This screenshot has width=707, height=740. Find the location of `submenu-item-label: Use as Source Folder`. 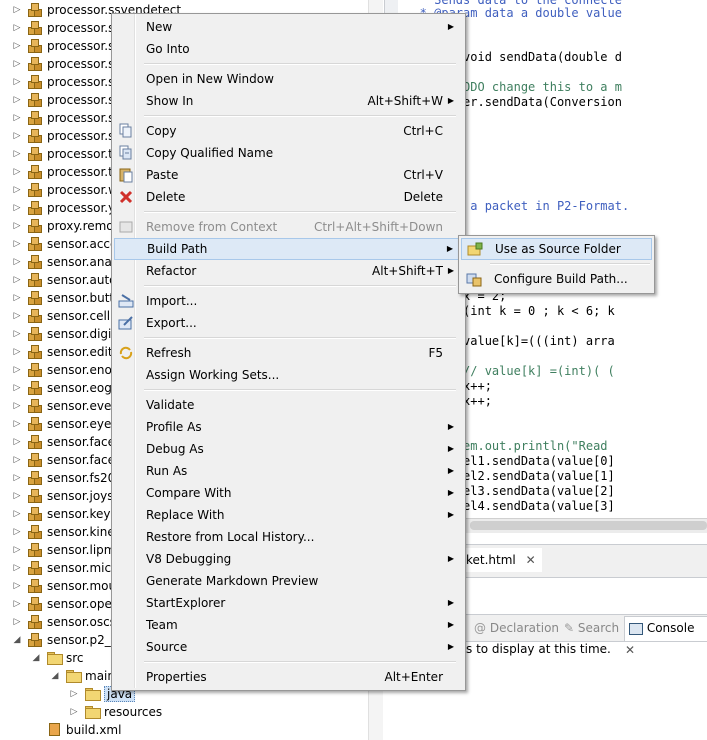

submenu-item-label: Use as Source Folder is located at coordinates (558, 249).